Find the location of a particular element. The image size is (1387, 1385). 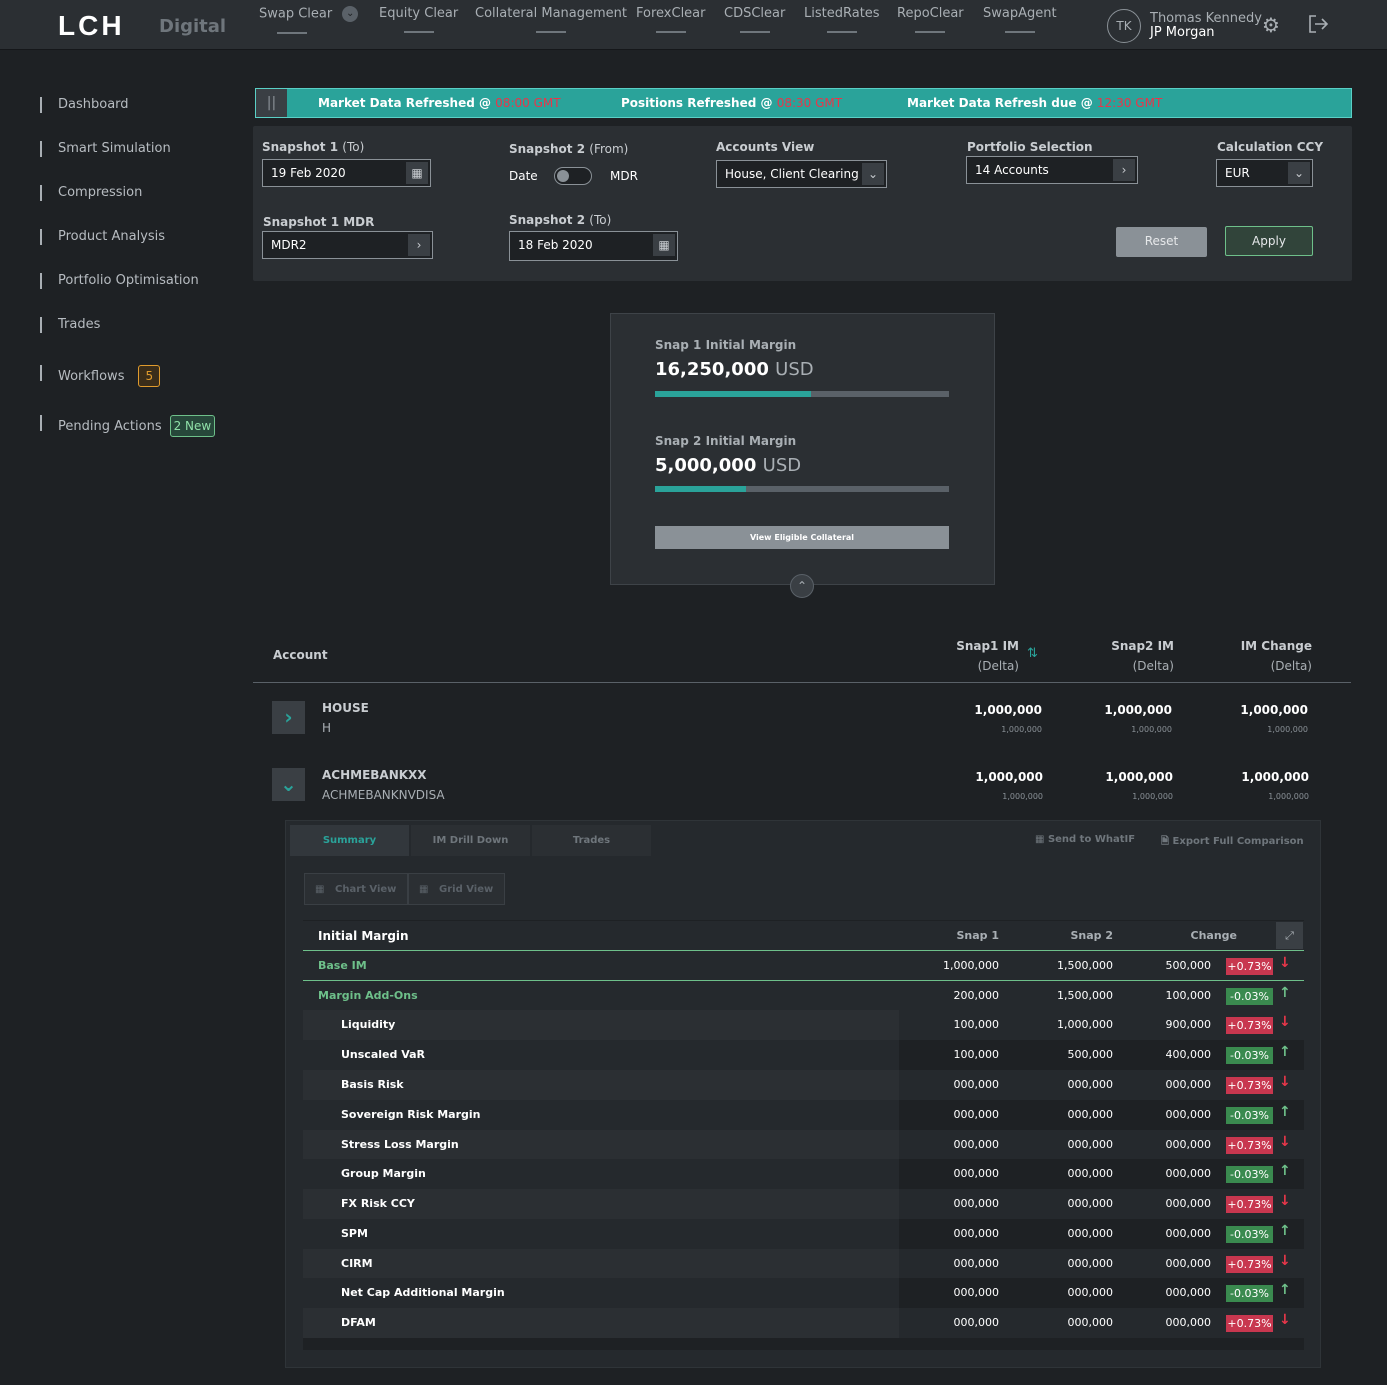

user-name: Thomas Kennedy is located at coordinates (1206, 18).